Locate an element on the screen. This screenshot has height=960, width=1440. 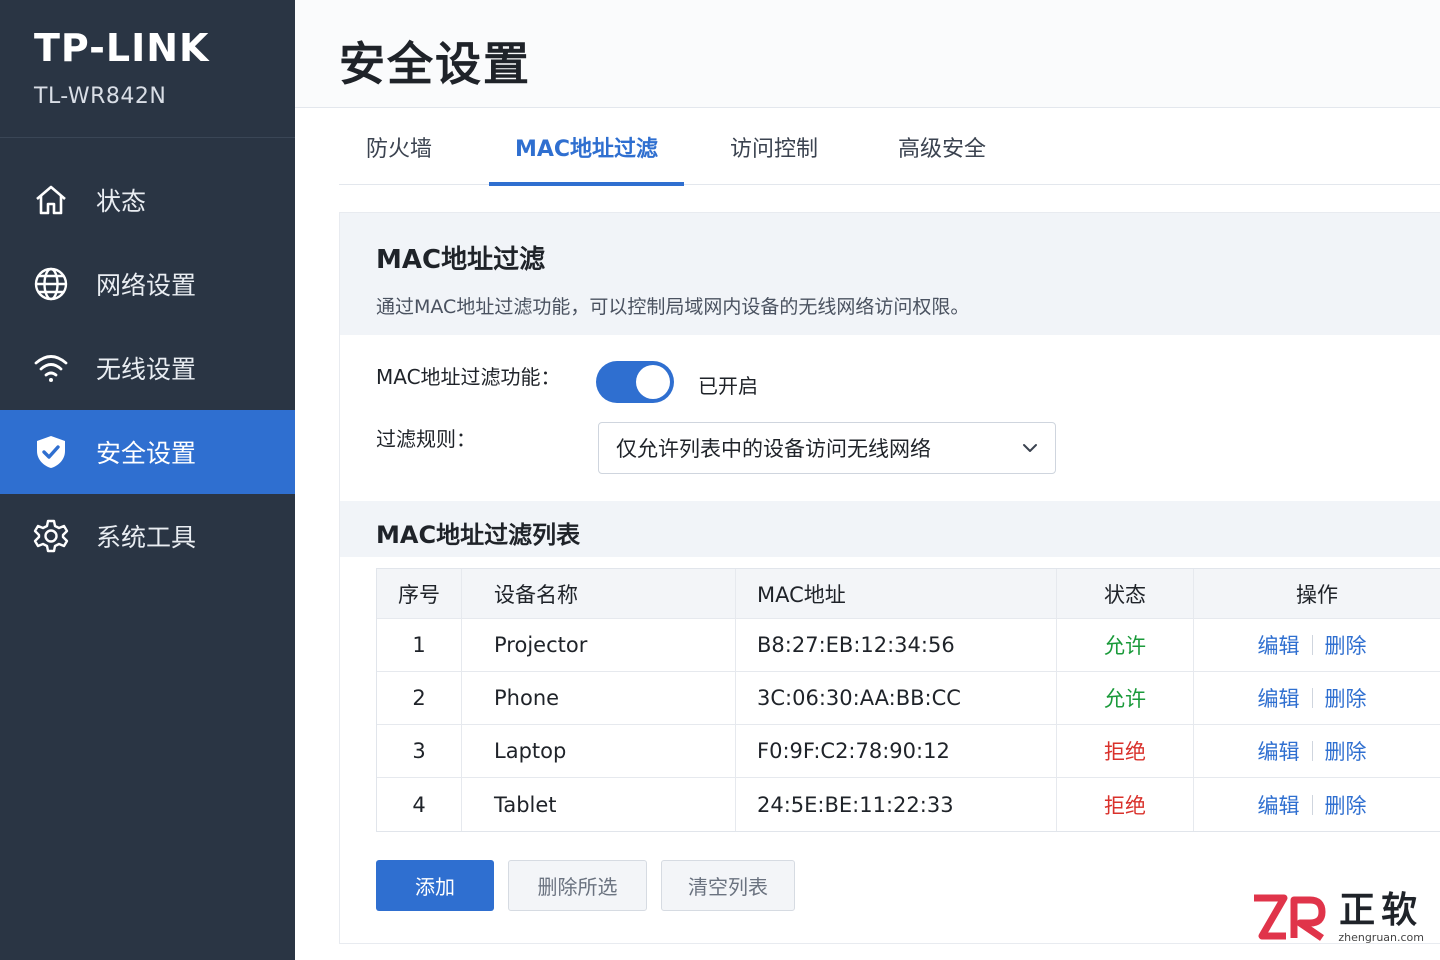
row-index: 1 is located at coordinates (419, 645).